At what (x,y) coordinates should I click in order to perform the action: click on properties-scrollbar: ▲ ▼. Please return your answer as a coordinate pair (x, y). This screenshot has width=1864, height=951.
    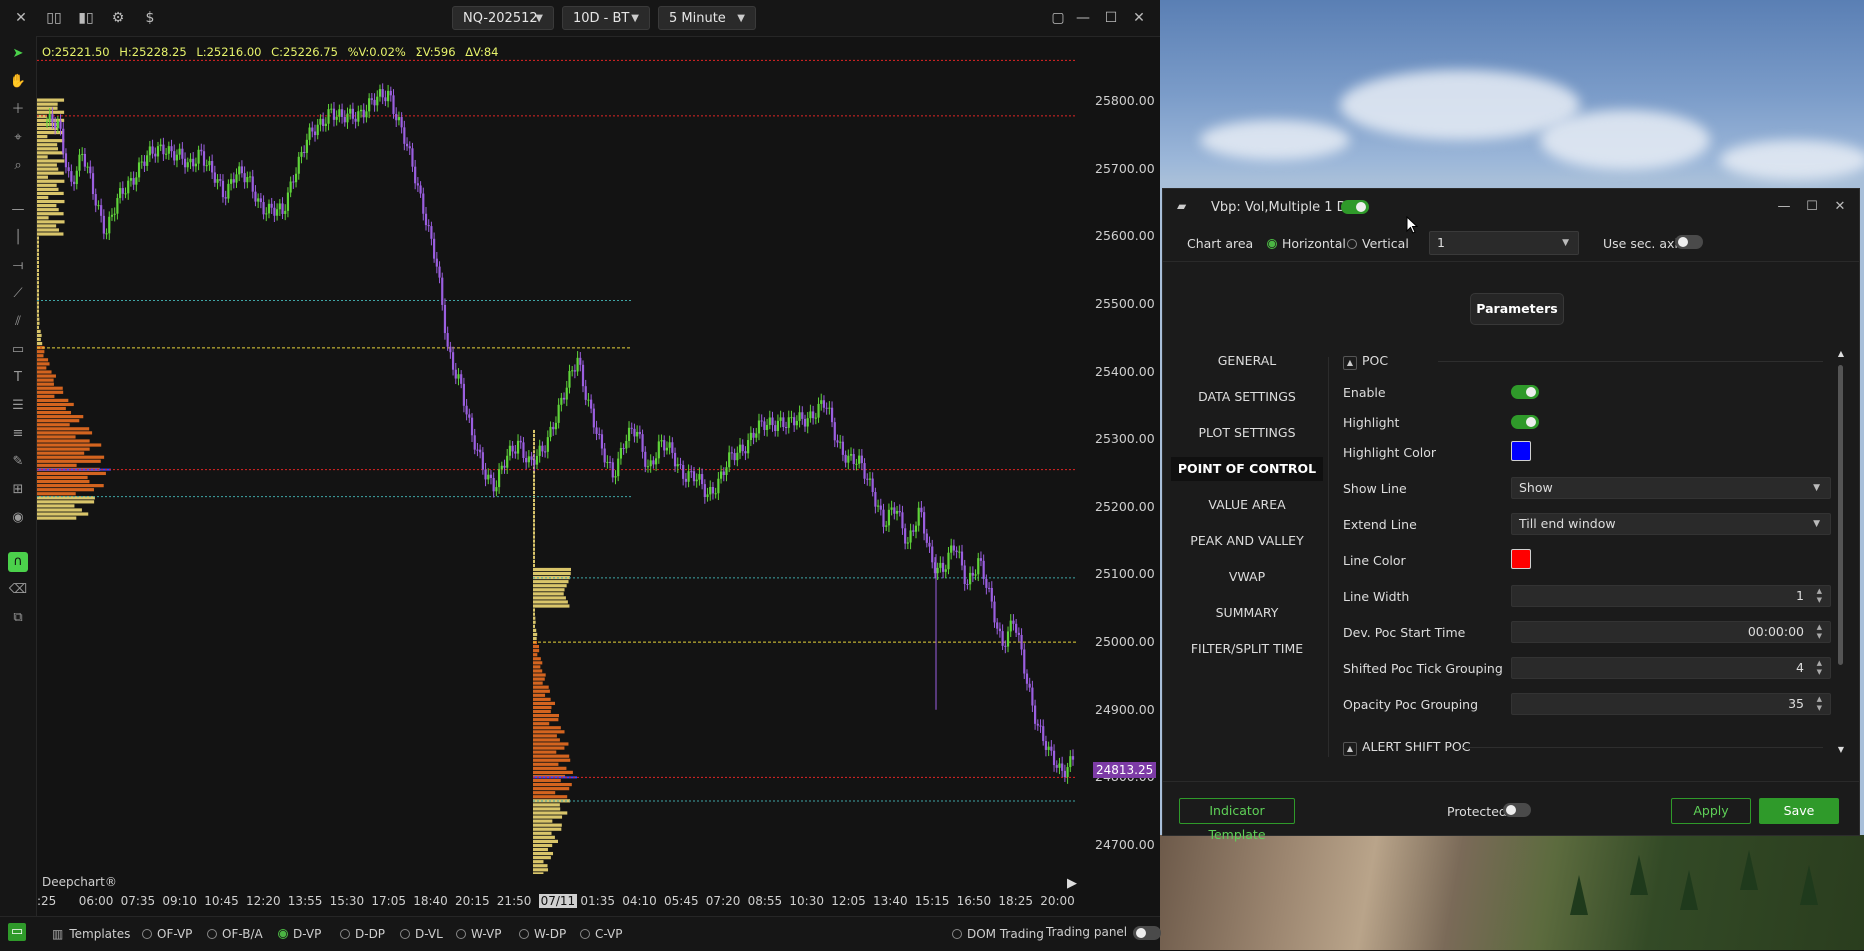
    Looking at the image, I should click on (1841, 554).